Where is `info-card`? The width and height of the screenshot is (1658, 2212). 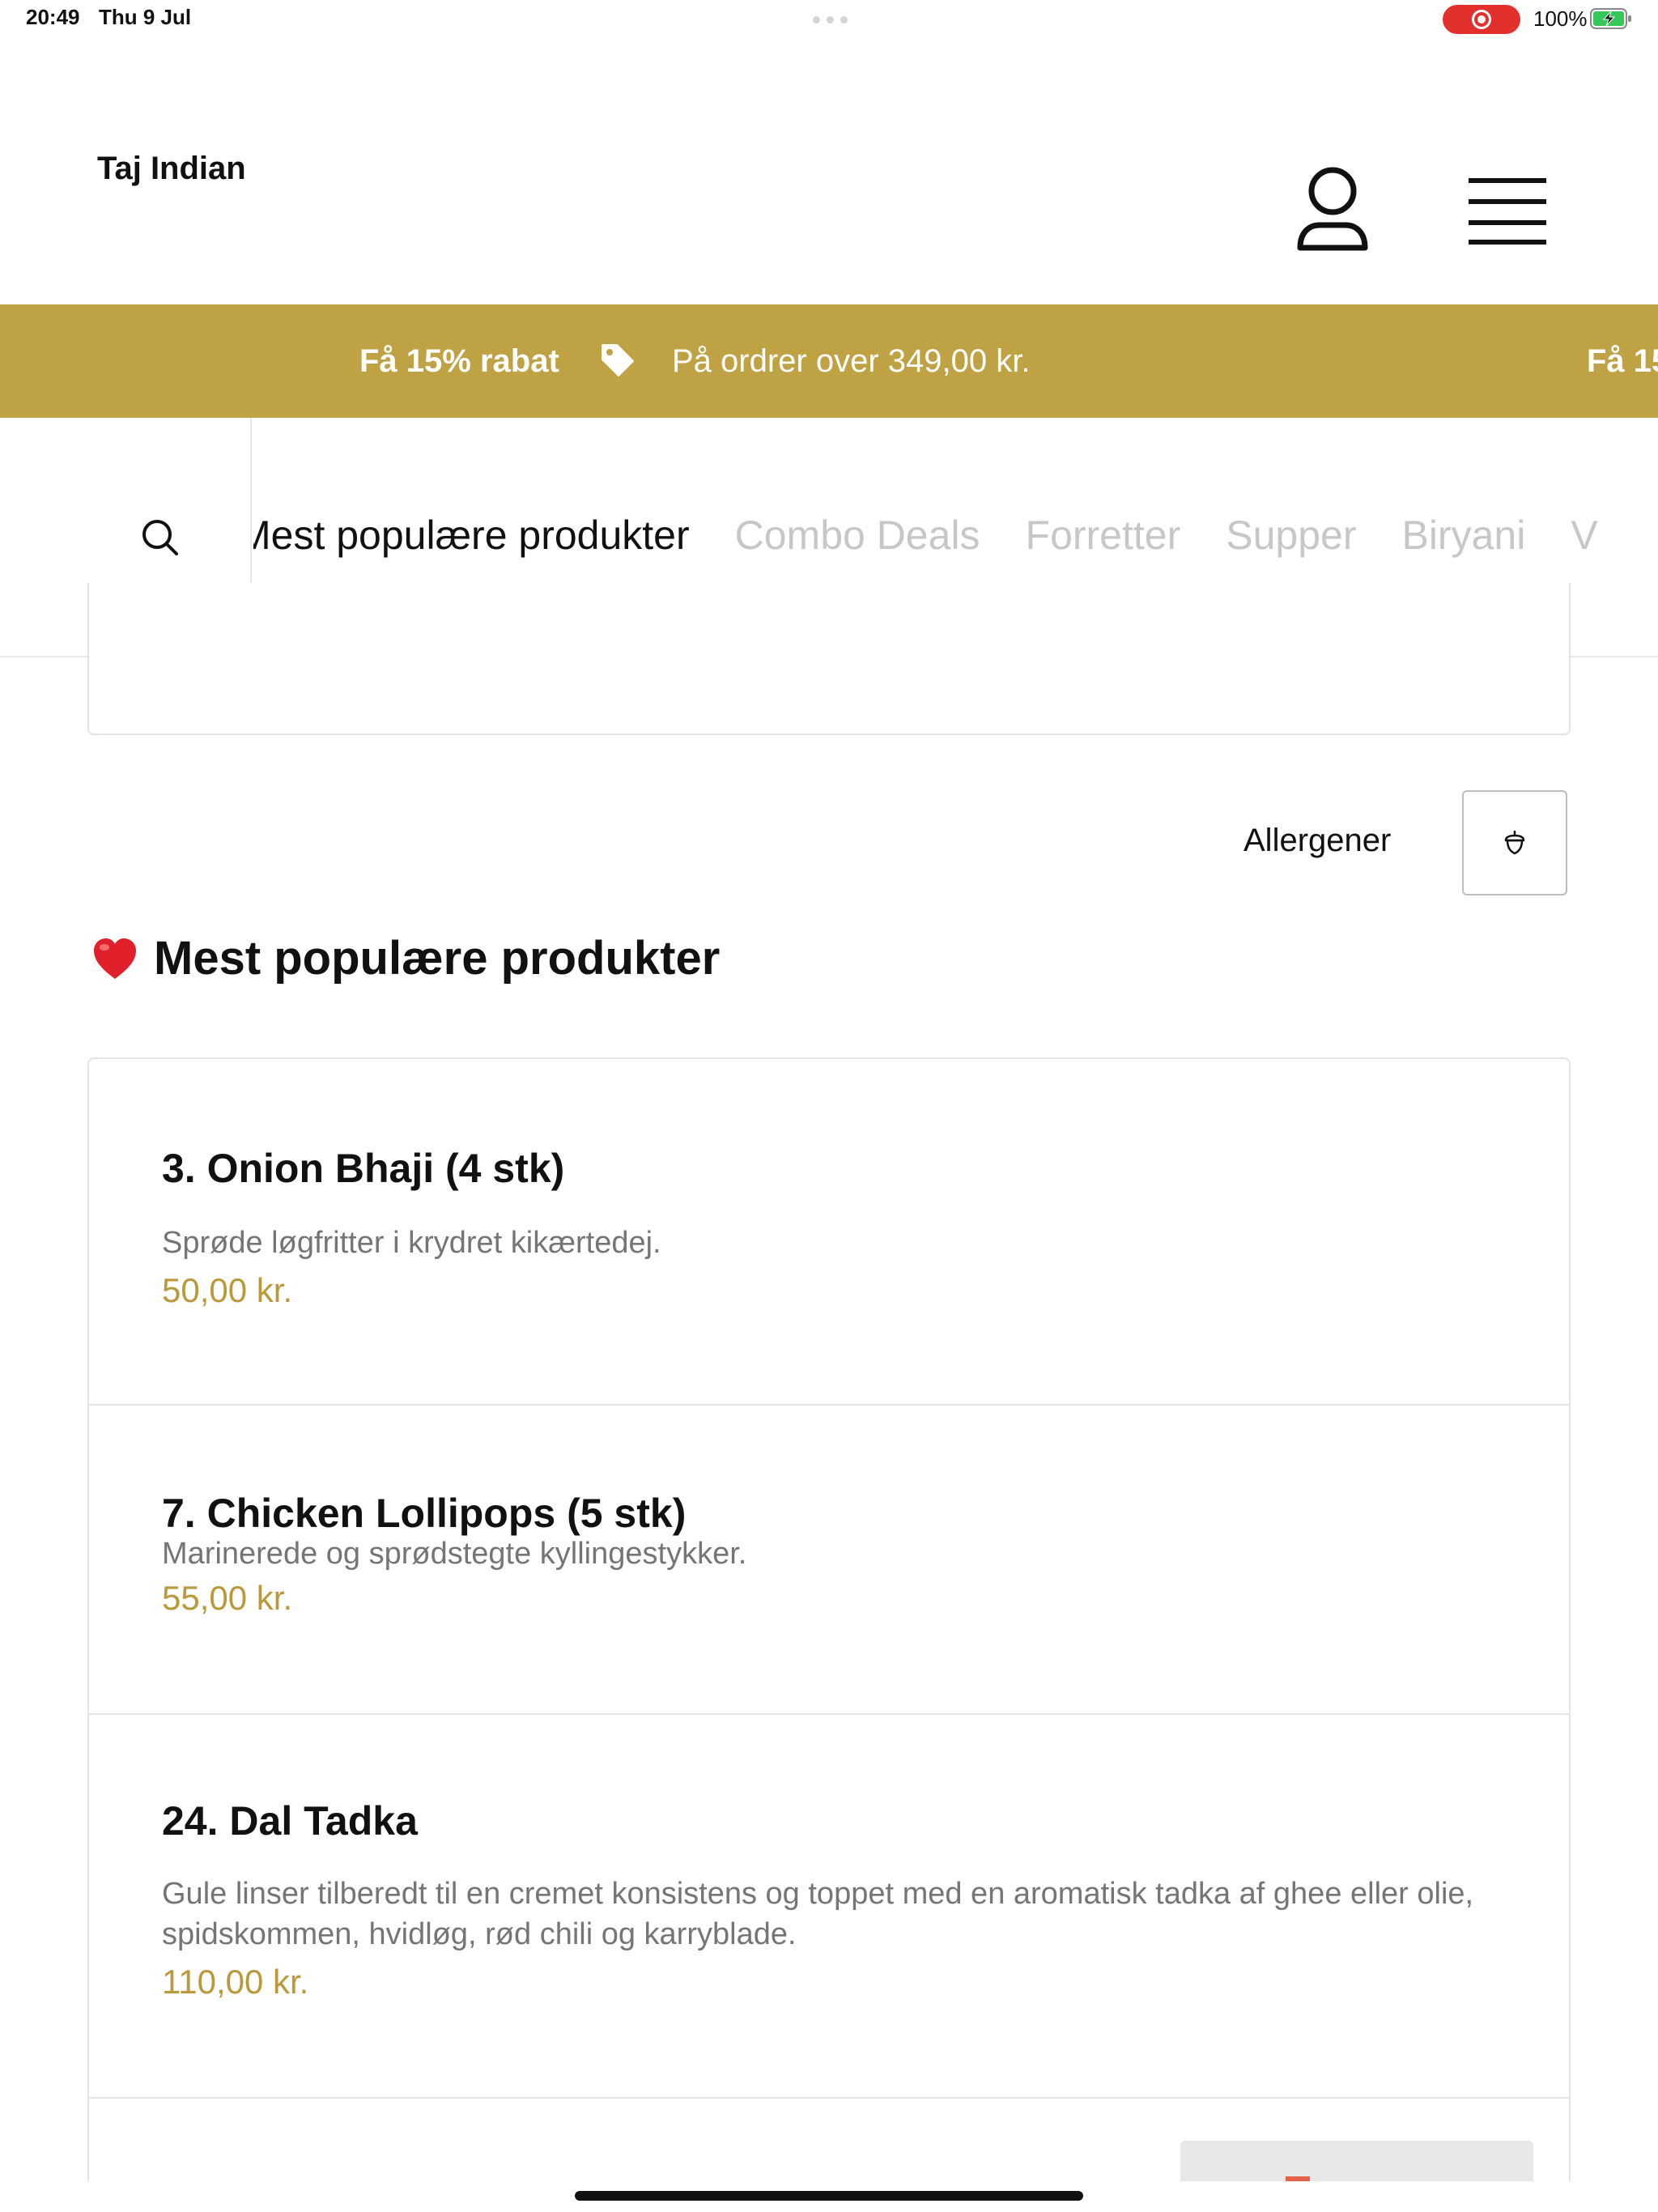 info-card is located at coordinates (829, 659).